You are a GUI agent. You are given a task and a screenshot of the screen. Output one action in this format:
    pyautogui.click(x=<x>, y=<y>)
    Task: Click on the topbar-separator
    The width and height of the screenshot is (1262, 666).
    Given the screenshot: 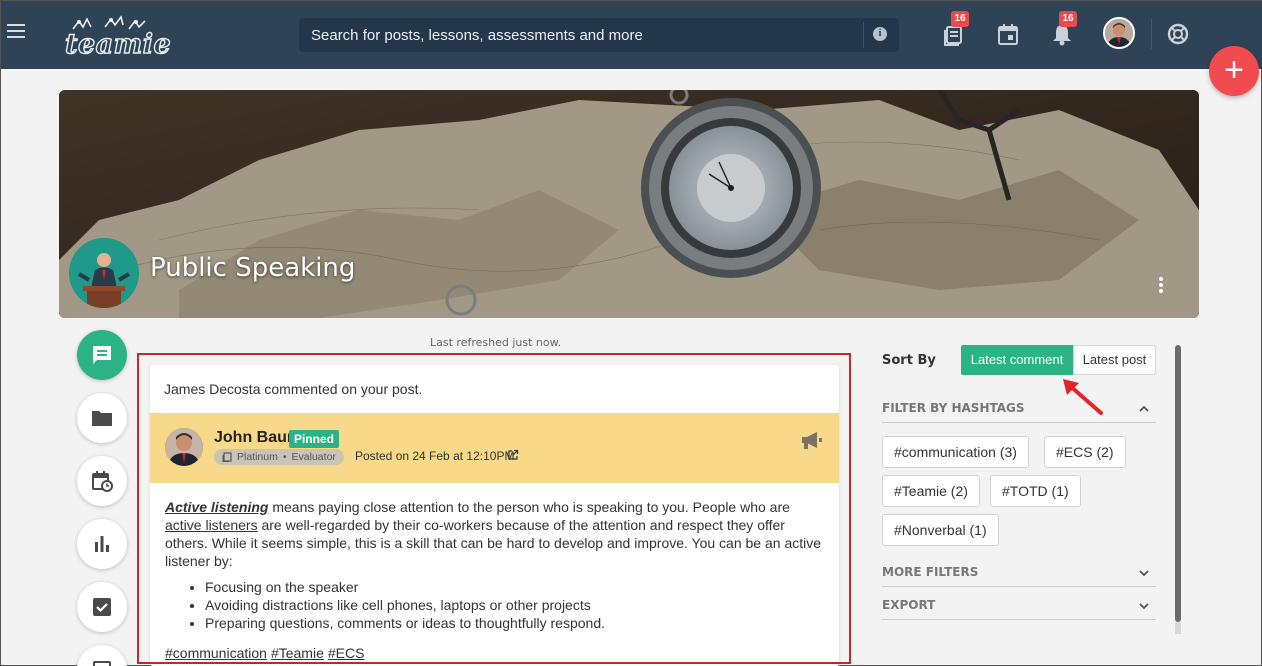 What is the action you would take?
    pyautogui.click(x=1151, y=34)
    